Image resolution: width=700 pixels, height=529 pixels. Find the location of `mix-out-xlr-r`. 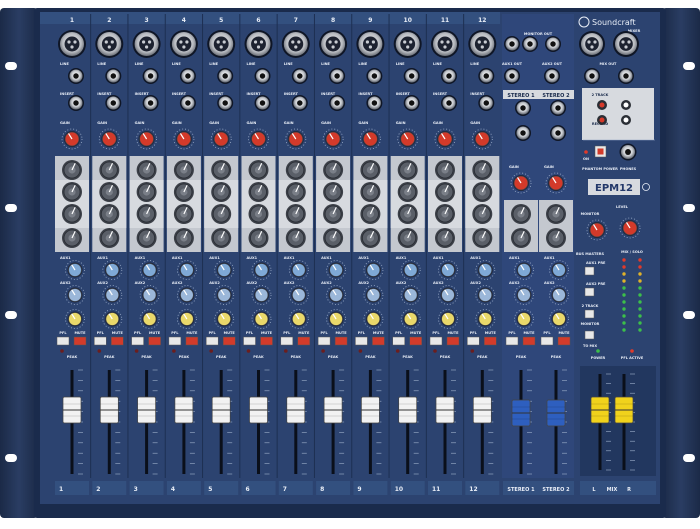

mix-out-xlr-r is located at coordinates (626, 44).